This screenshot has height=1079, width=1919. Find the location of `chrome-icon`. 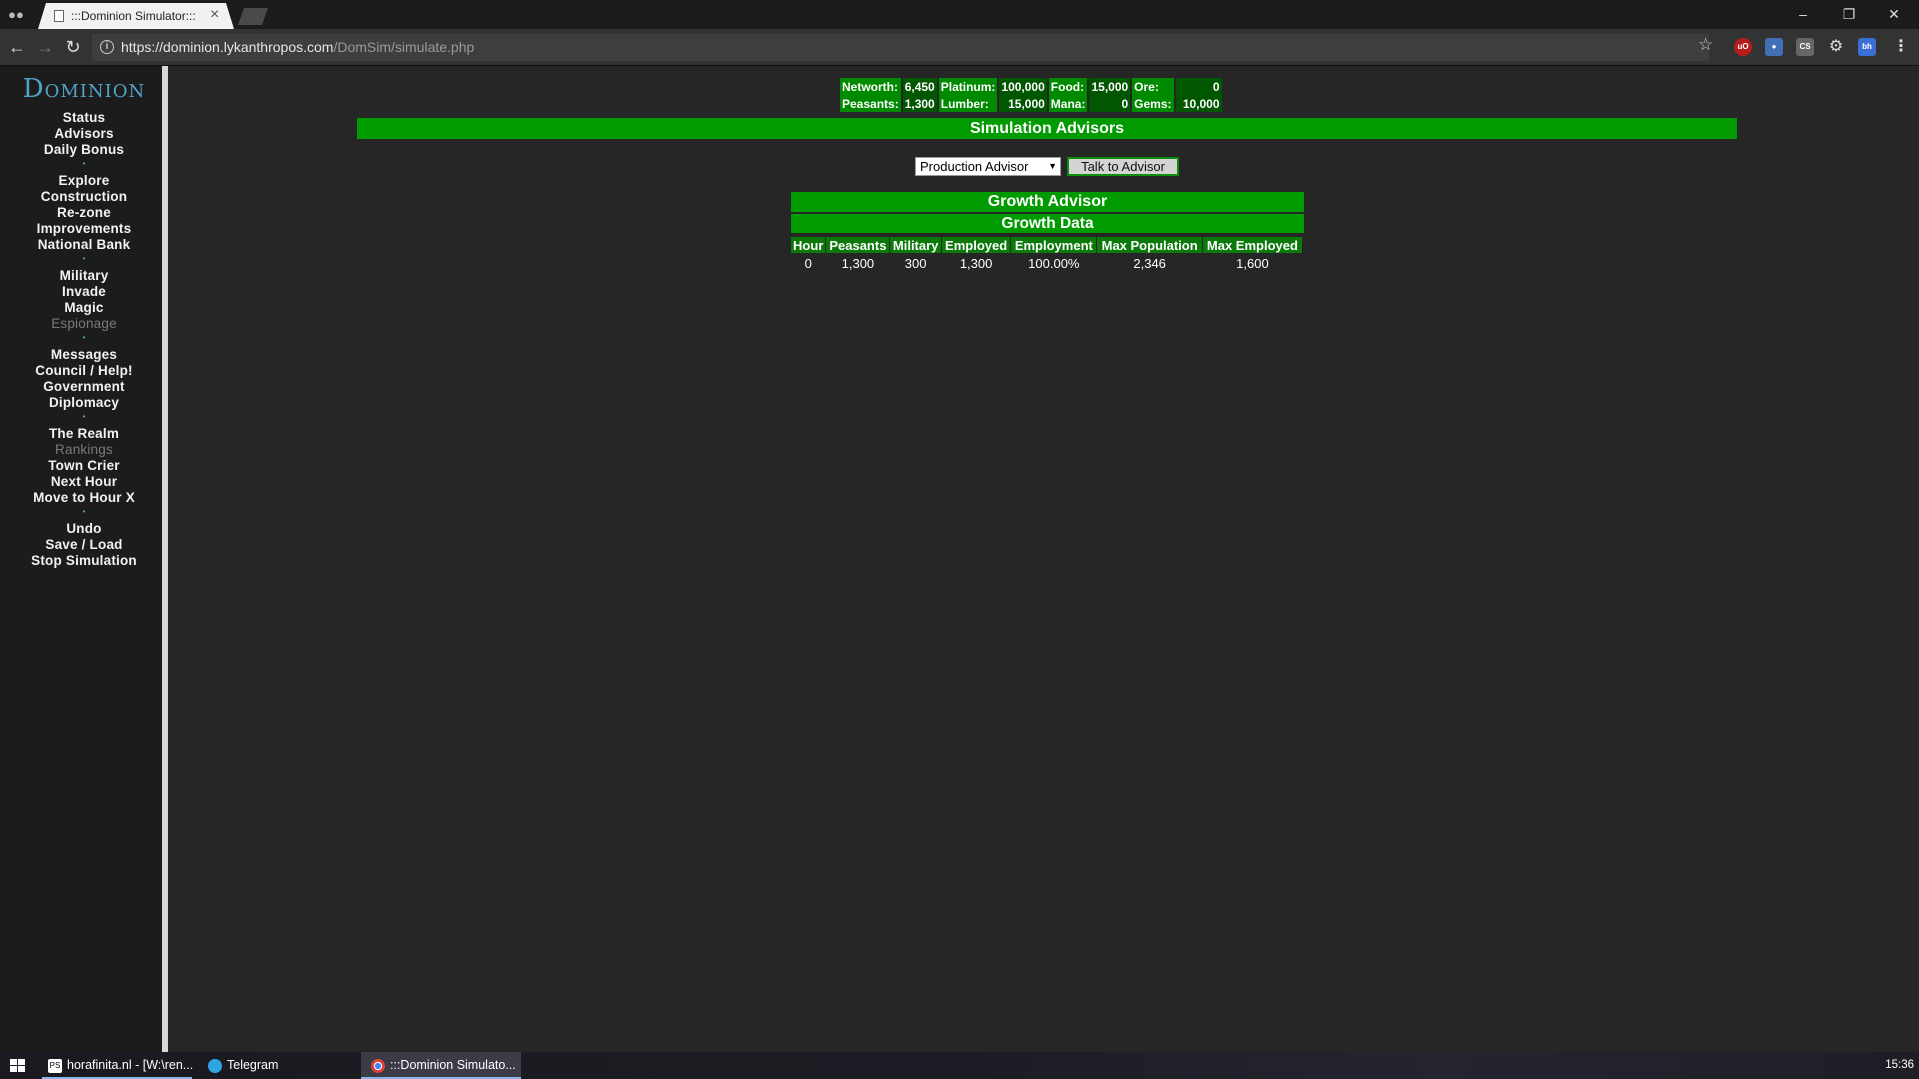

chrome-icon is located at coordinates (378, 1065).